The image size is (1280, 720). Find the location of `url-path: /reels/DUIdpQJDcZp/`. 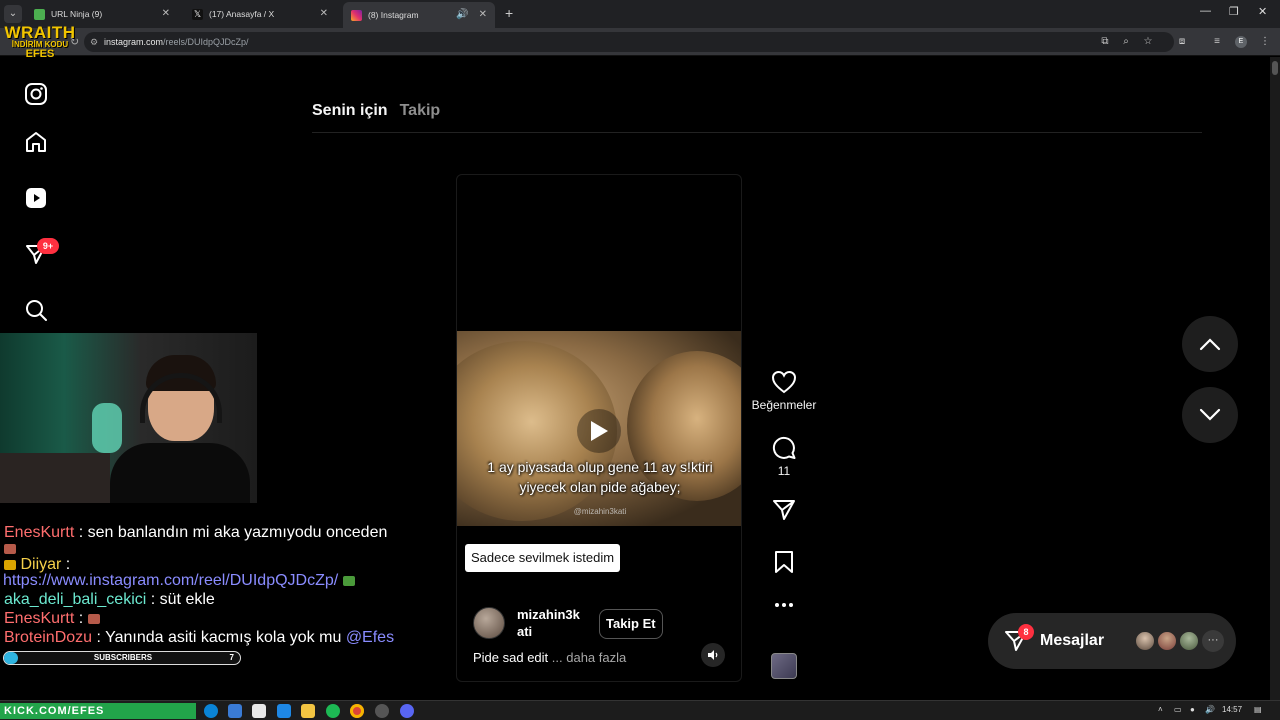

url-path: /reels/DUIdpQJDcZp/ is located at coordinates (206, 42).